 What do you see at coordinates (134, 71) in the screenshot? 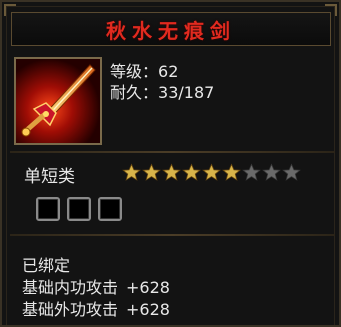
I see `level-label: 等级：` at bounding box center [134, 71].